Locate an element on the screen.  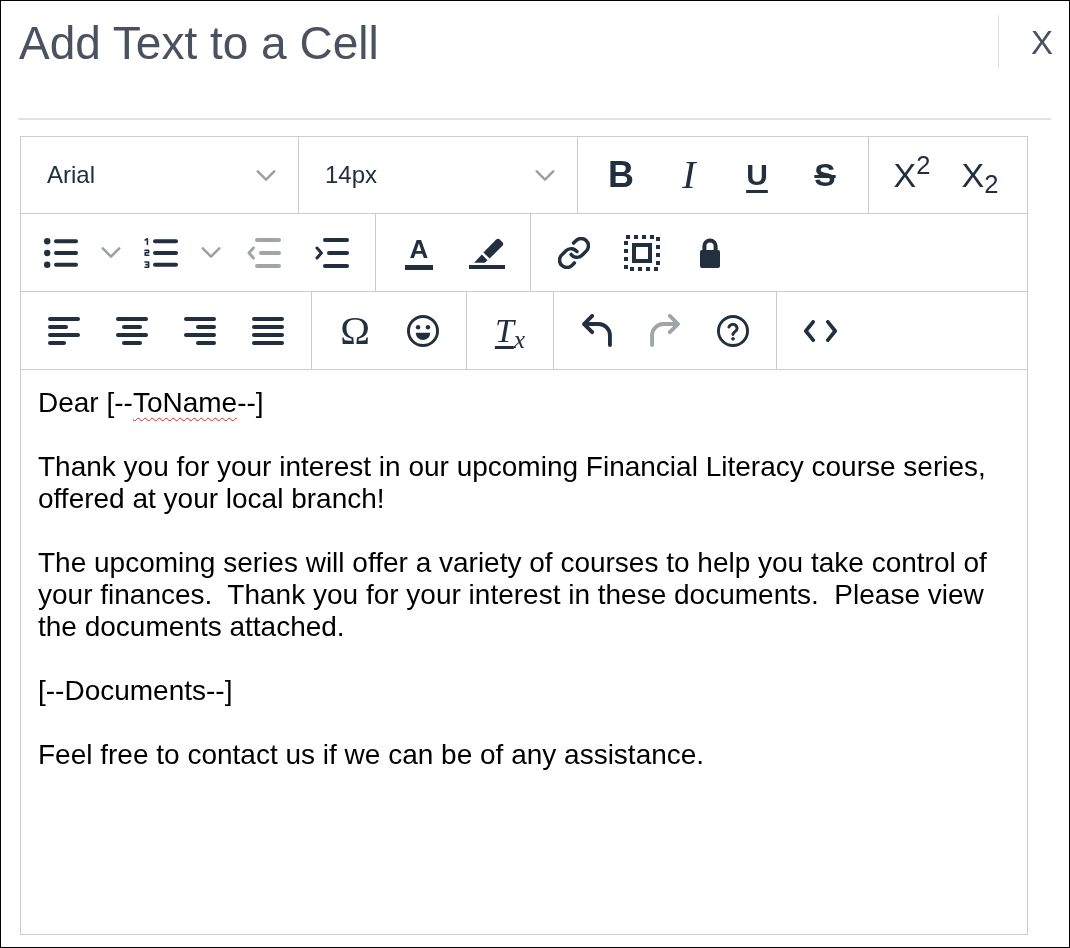
align-left-icon is located at coordinates (64, 330).